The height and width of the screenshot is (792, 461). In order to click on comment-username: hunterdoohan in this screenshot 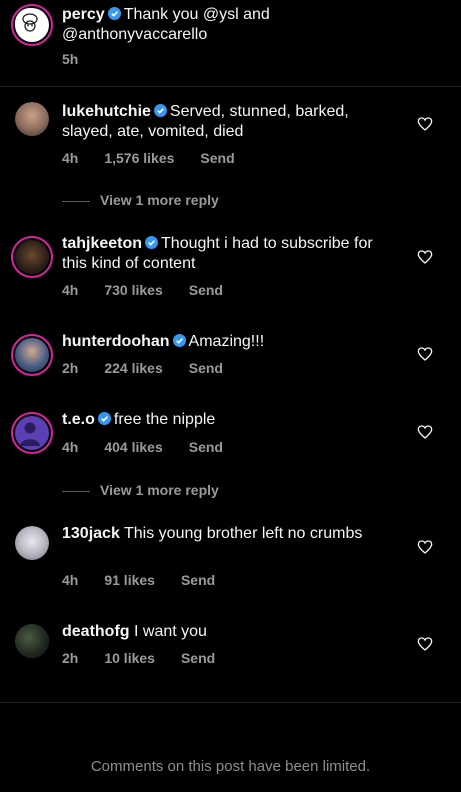, I will do `click(116, 341)`.